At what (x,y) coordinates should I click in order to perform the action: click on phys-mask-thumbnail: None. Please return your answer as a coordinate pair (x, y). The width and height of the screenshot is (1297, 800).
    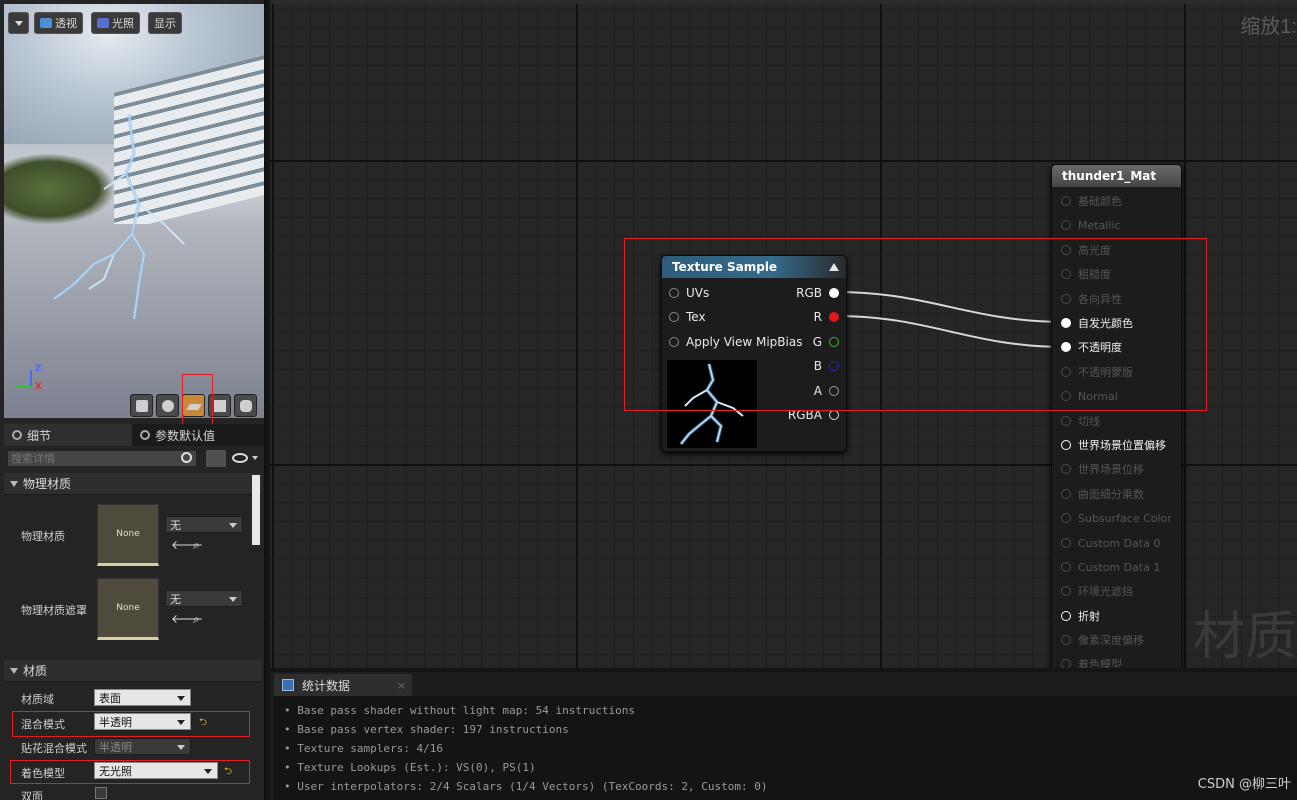
    Looking at the image, I should click on (128, 609).